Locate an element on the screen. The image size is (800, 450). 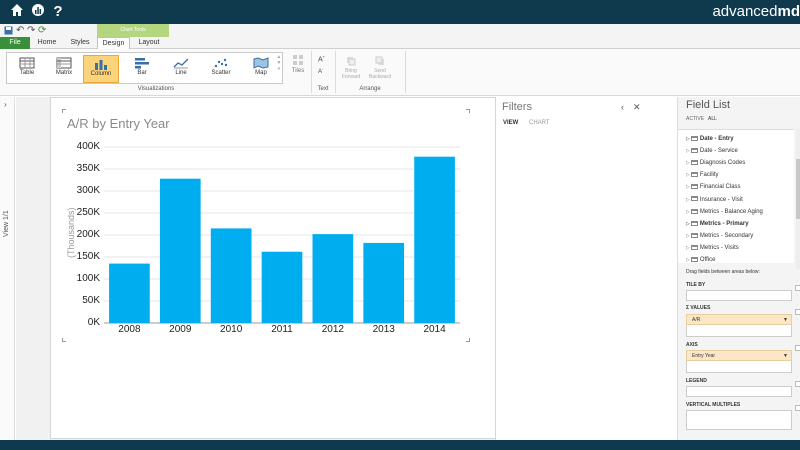
viz-matrix-button: Matrix is located at coordinates (64, 69).